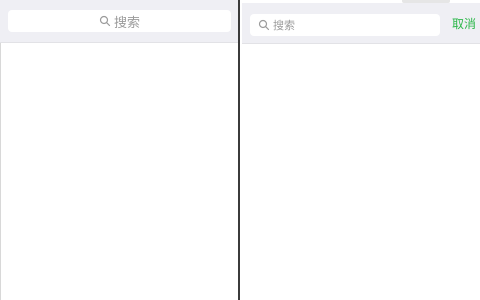  What do you see at coordinates (464, 23) in the screenshot?
I see `cancel-button: 取消` at bounding box center [464, 23].